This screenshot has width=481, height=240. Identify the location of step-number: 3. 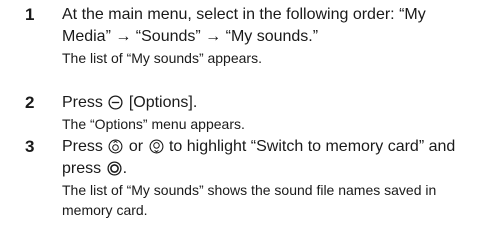
(30, 146).